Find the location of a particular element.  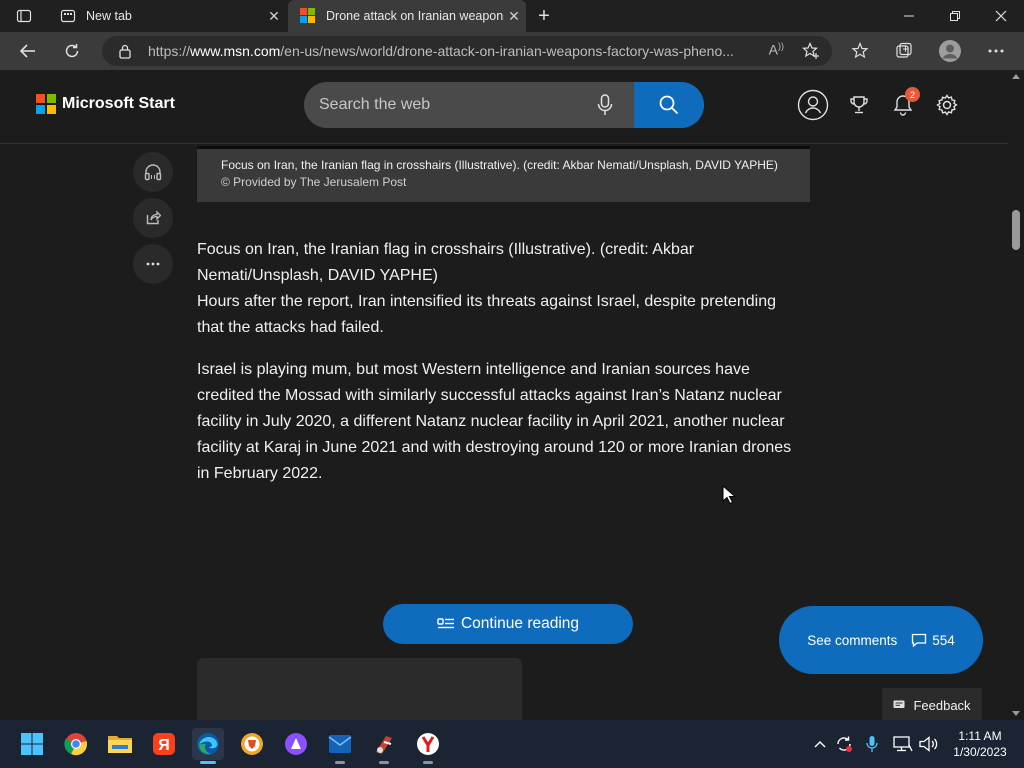

taskbar-chrome is located at coordinates (76, 744).